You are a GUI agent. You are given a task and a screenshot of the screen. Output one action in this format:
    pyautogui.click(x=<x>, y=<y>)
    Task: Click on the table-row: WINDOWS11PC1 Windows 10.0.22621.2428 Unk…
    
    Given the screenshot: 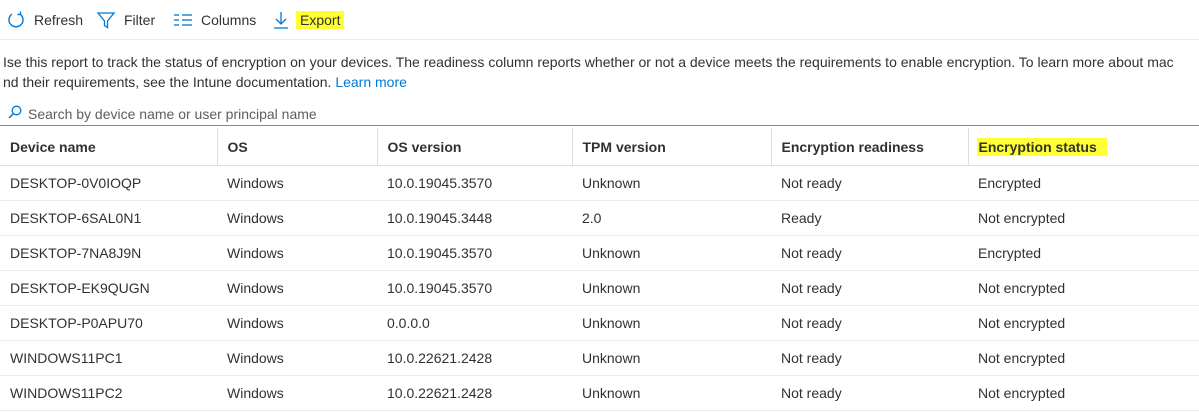 What is the action you would take?
    pyautogui.click(x=599, y=358)
    